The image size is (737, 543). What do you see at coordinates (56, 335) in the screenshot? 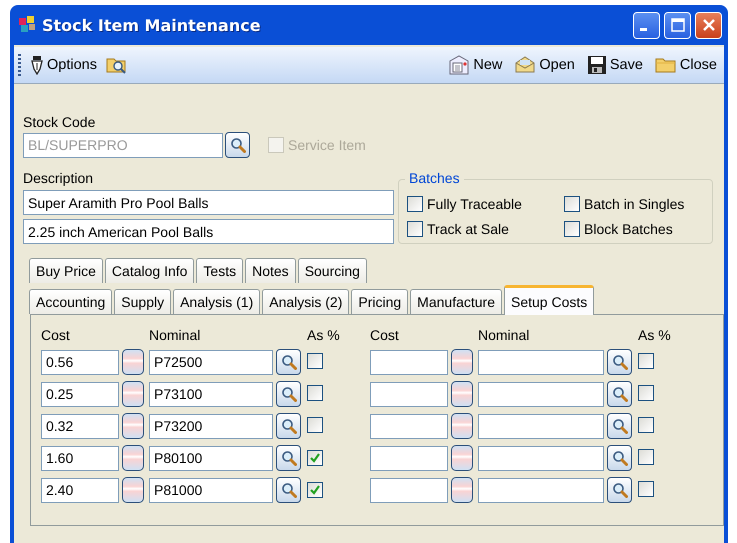
I see `column-header: Cost` at bounding box center [56, 335].